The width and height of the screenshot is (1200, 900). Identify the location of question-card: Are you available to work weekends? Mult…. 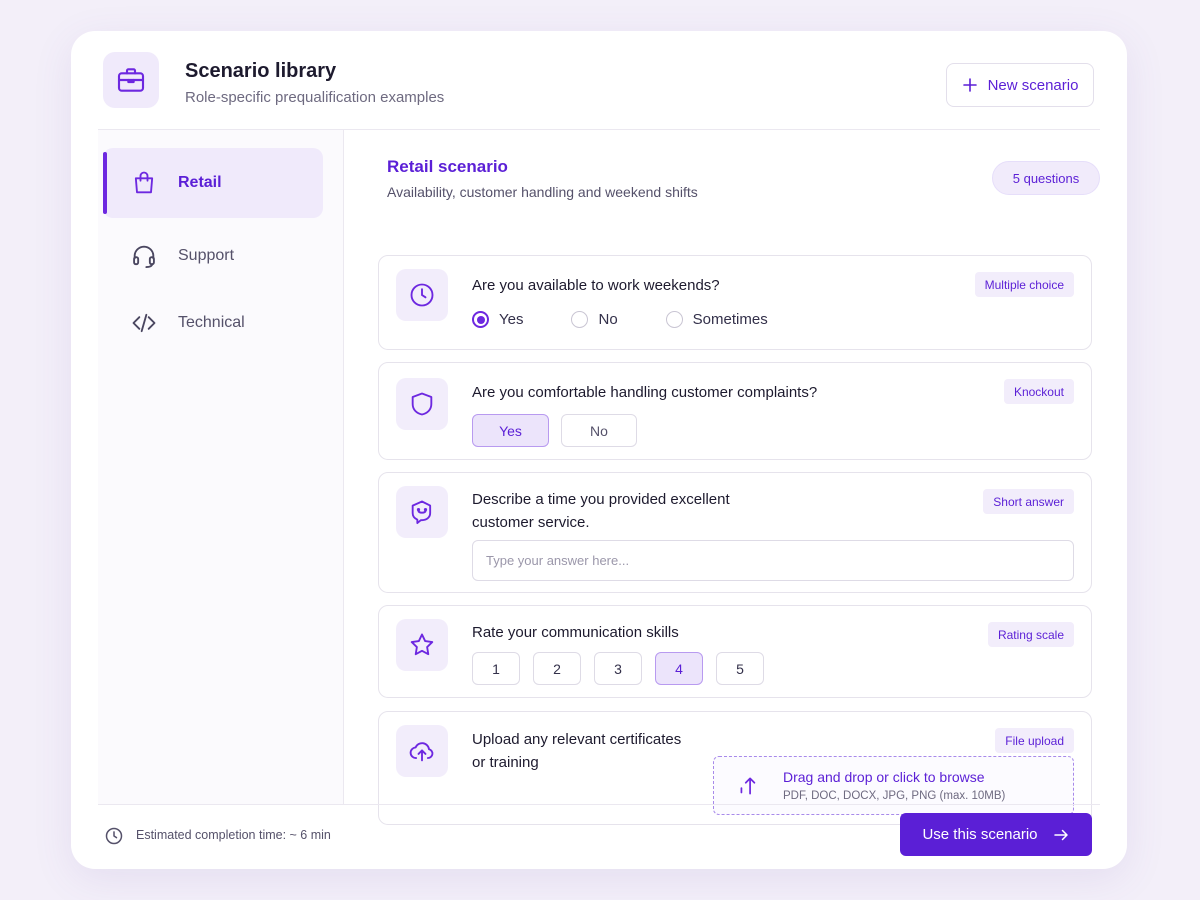
(735, 302).